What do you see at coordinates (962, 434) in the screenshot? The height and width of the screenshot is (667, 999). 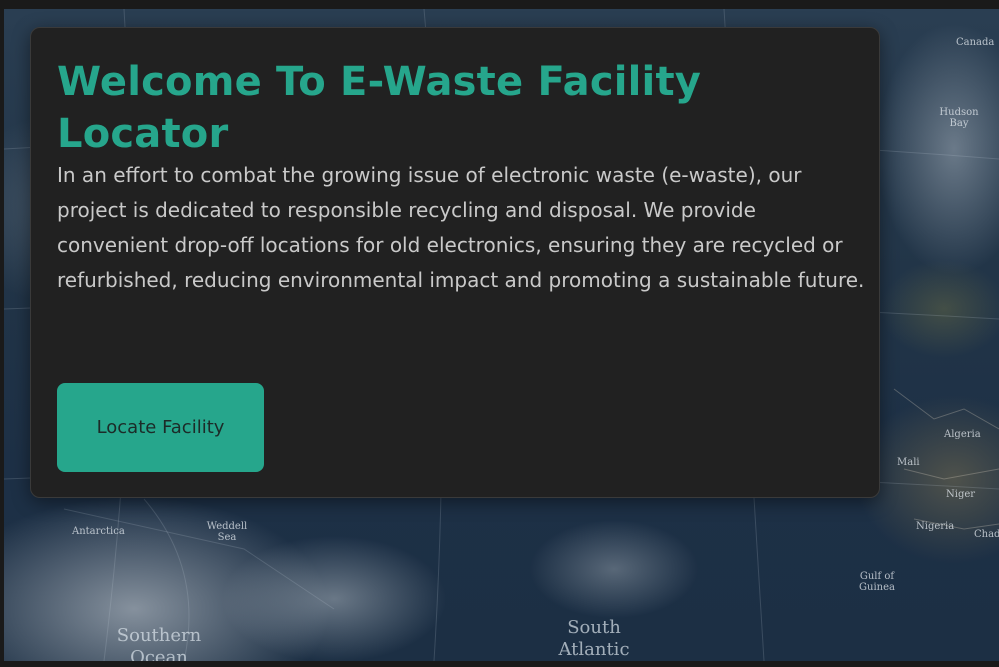 I see `map-label-algeria: Algeria` at bounding box center [962, 434].